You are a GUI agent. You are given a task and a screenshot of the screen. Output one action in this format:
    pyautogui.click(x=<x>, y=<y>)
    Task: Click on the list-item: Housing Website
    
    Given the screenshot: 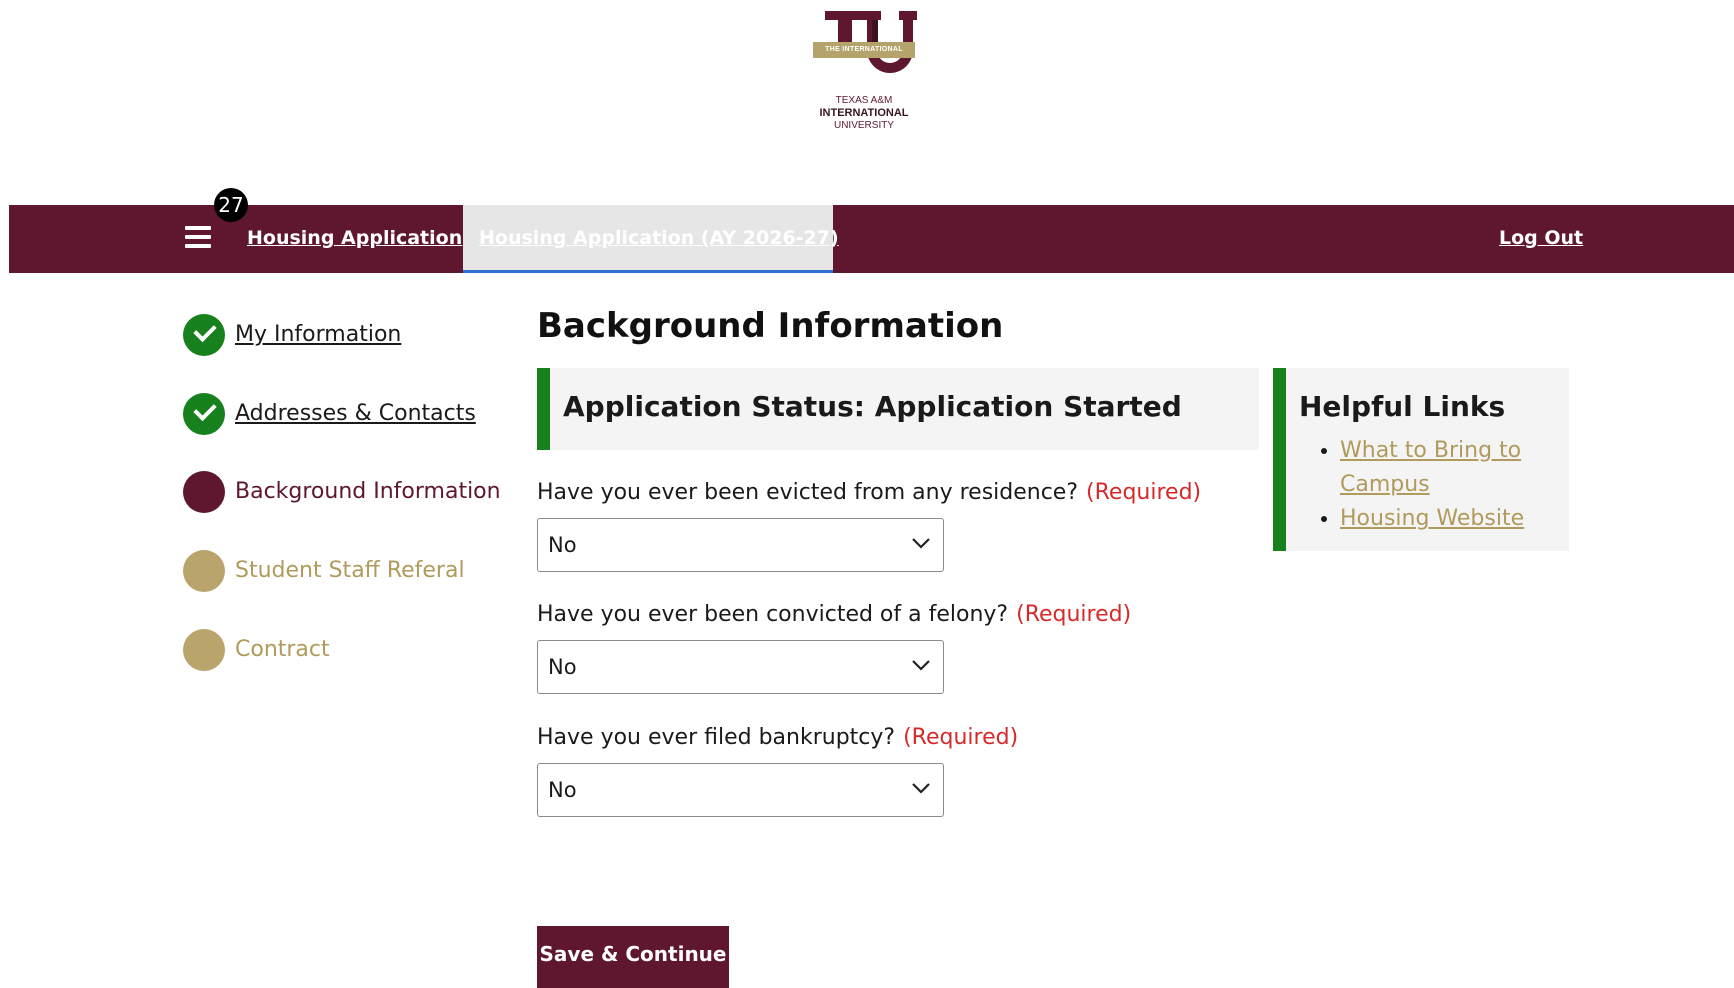 What is the action you would take?
    pyautogui.click(x=1455, y=519)
    